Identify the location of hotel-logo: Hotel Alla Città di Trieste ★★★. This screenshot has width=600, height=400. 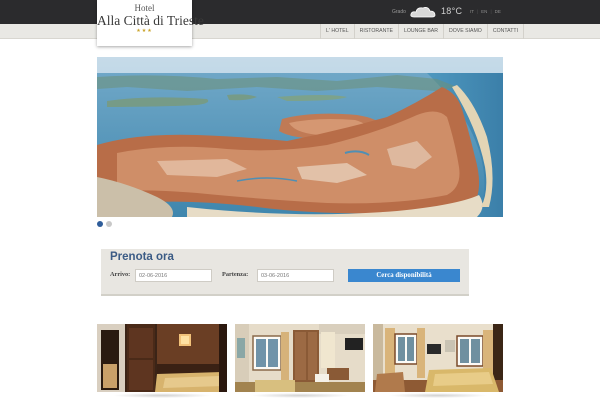
(150, 23).